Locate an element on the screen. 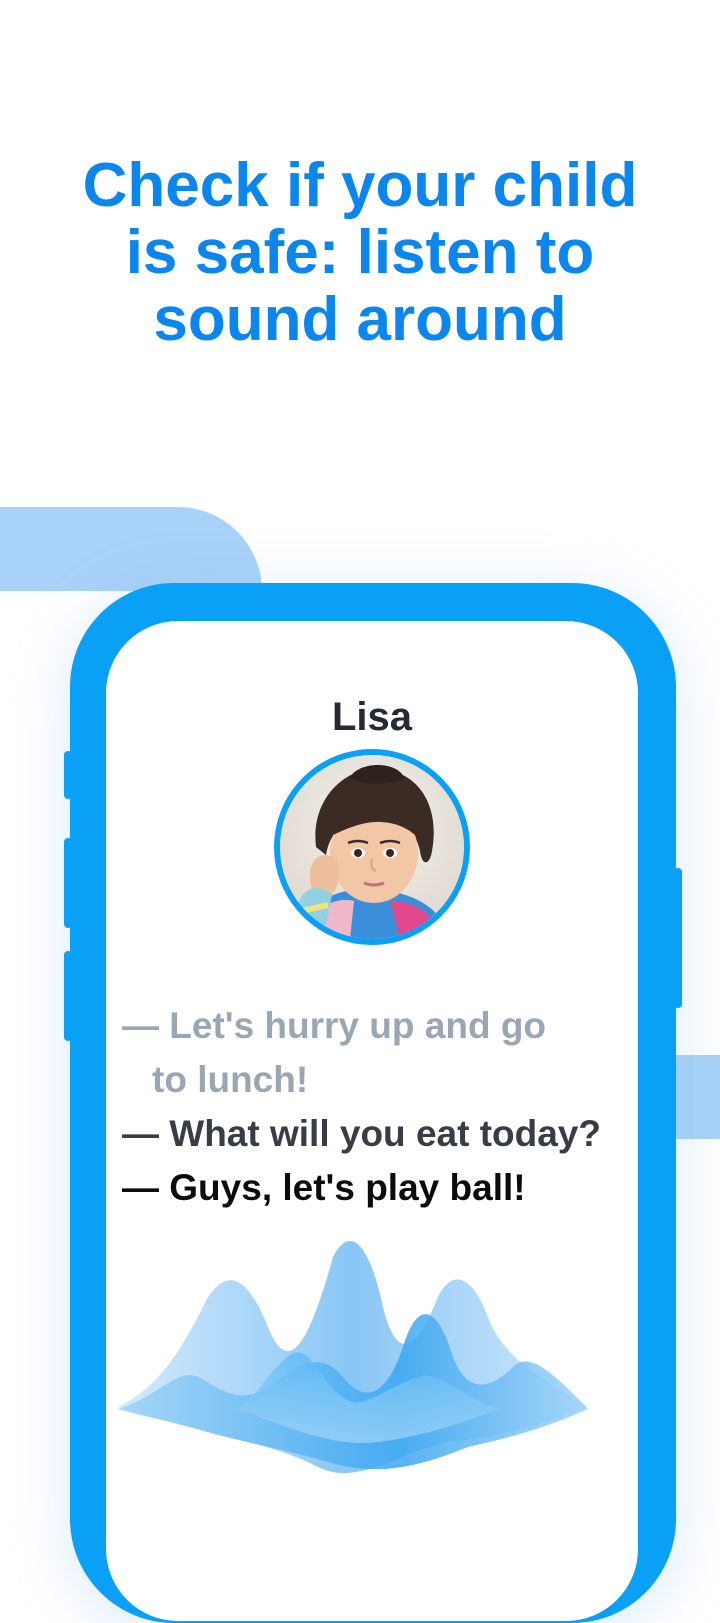  child-avatar is located at coordinates (372, 847).